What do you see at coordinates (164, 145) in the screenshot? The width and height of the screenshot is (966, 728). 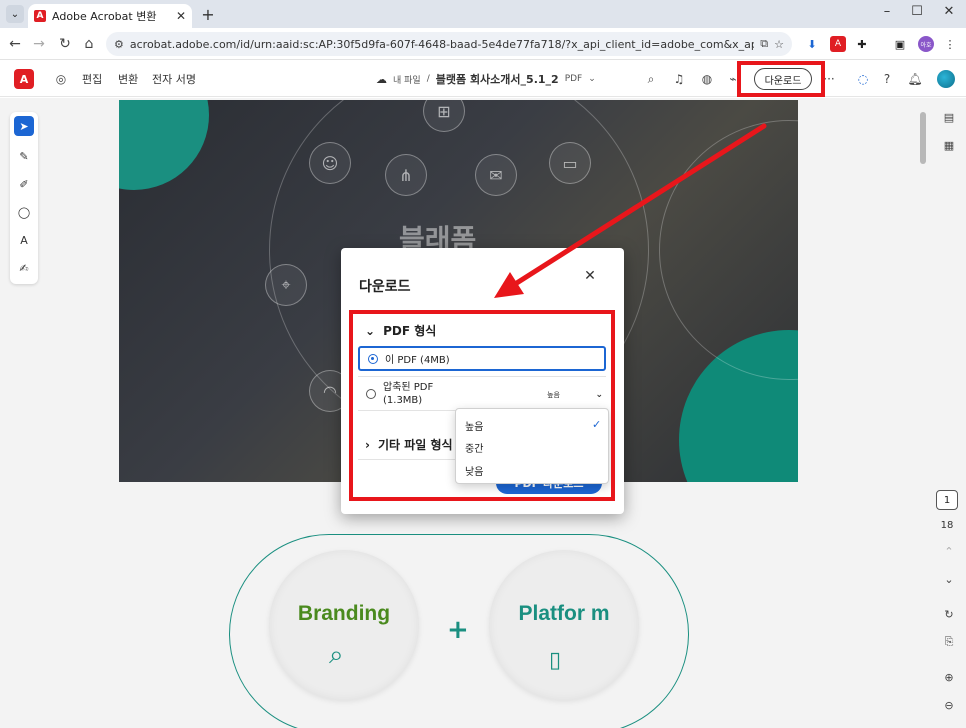 I see `decorative-teal-circle` at bounding box center [164, 145].